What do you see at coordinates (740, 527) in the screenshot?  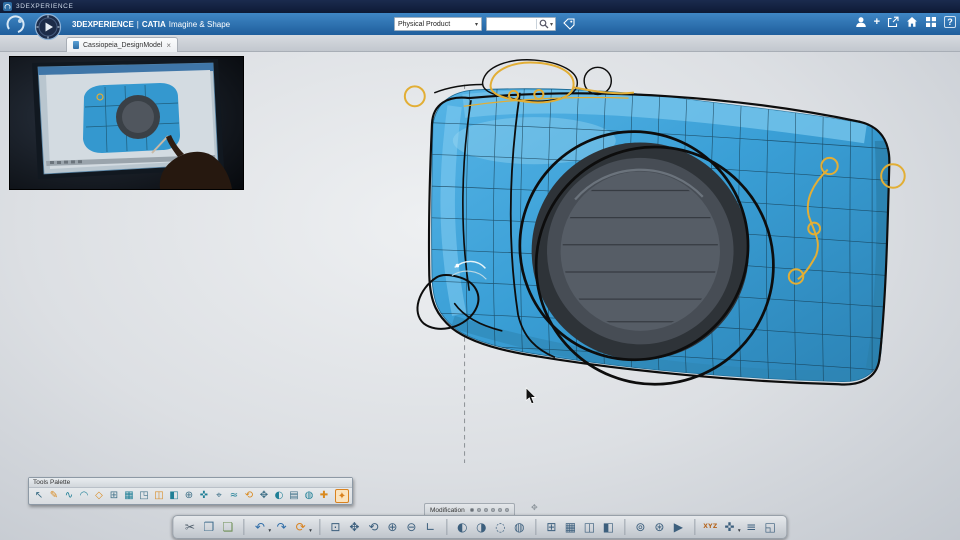 I see `dock-group: XYZ ✜ ▾ ≡ ◱` at bounding box center [740, 527].